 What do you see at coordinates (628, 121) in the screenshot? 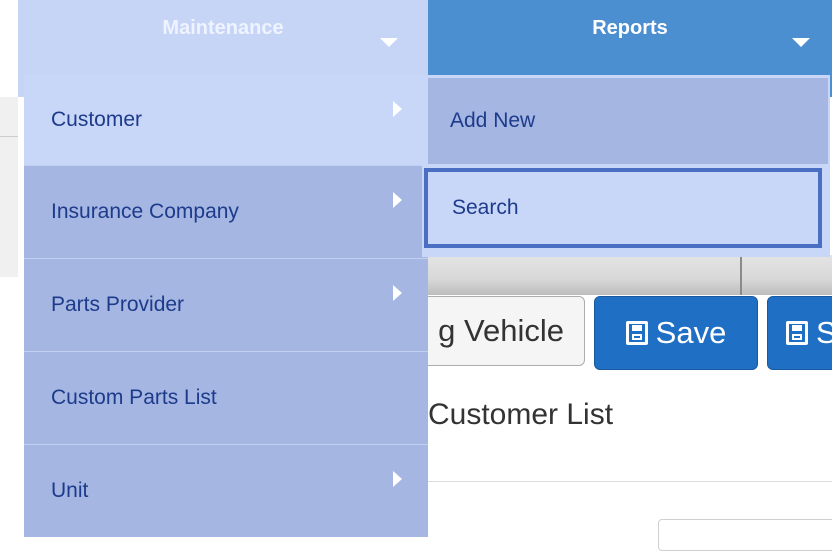
I see `submenu-item-add-new: Add New` at bounding box center [628, 121].